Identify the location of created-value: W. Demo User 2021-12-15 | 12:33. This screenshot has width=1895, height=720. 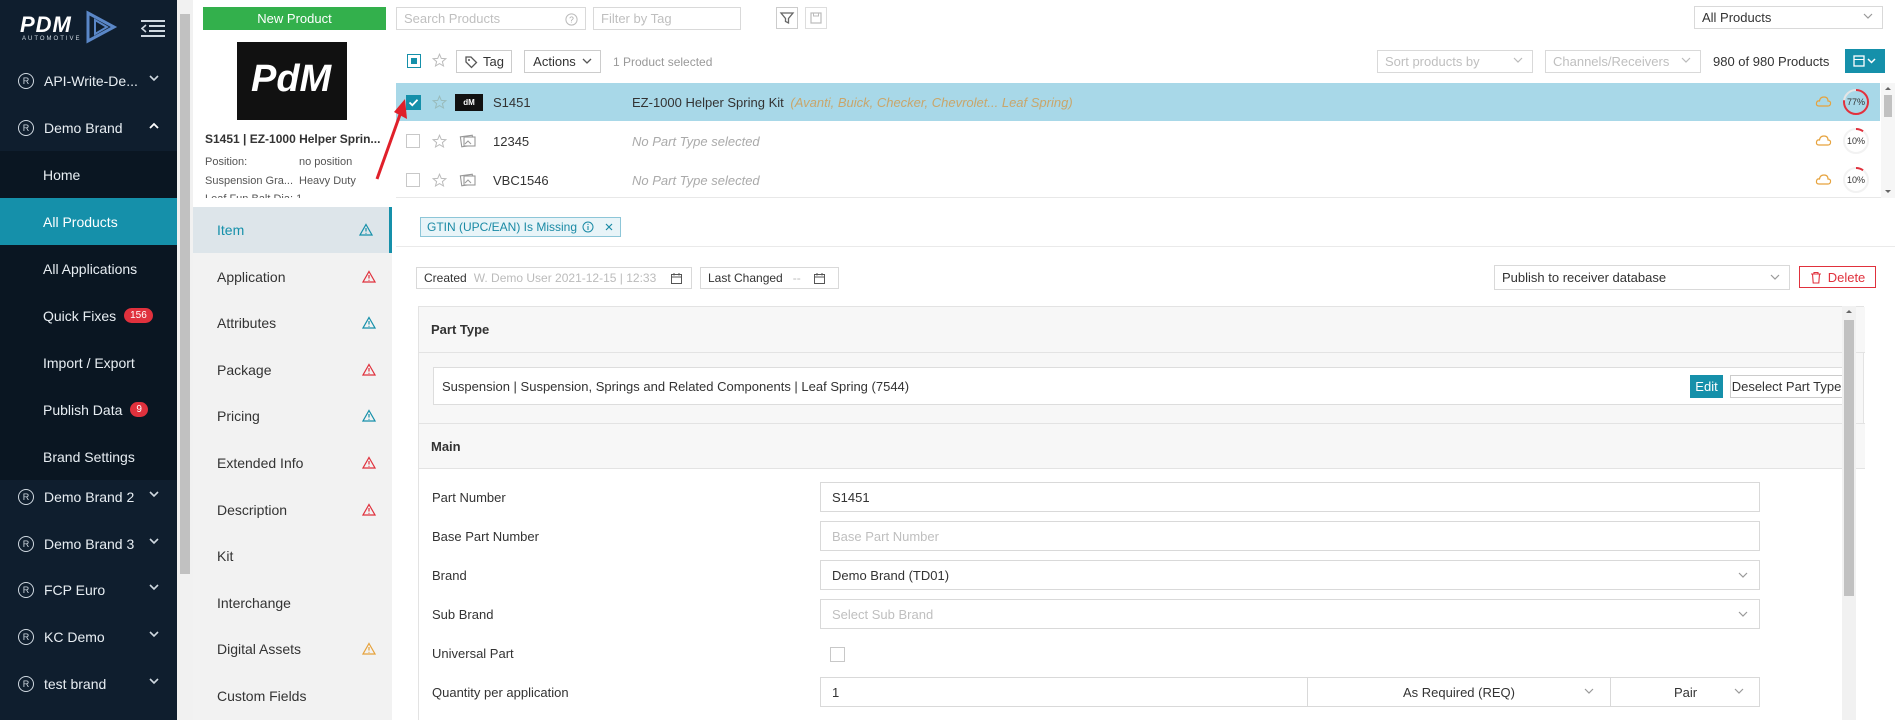
(565, 278).